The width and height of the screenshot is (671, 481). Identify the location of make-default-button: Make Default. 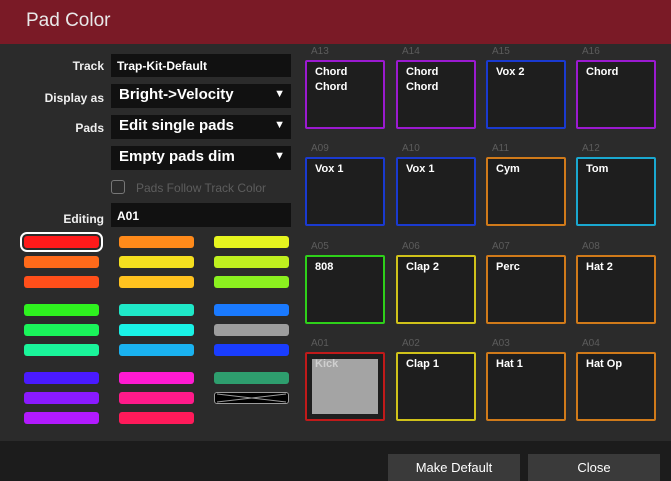
(454, 467).